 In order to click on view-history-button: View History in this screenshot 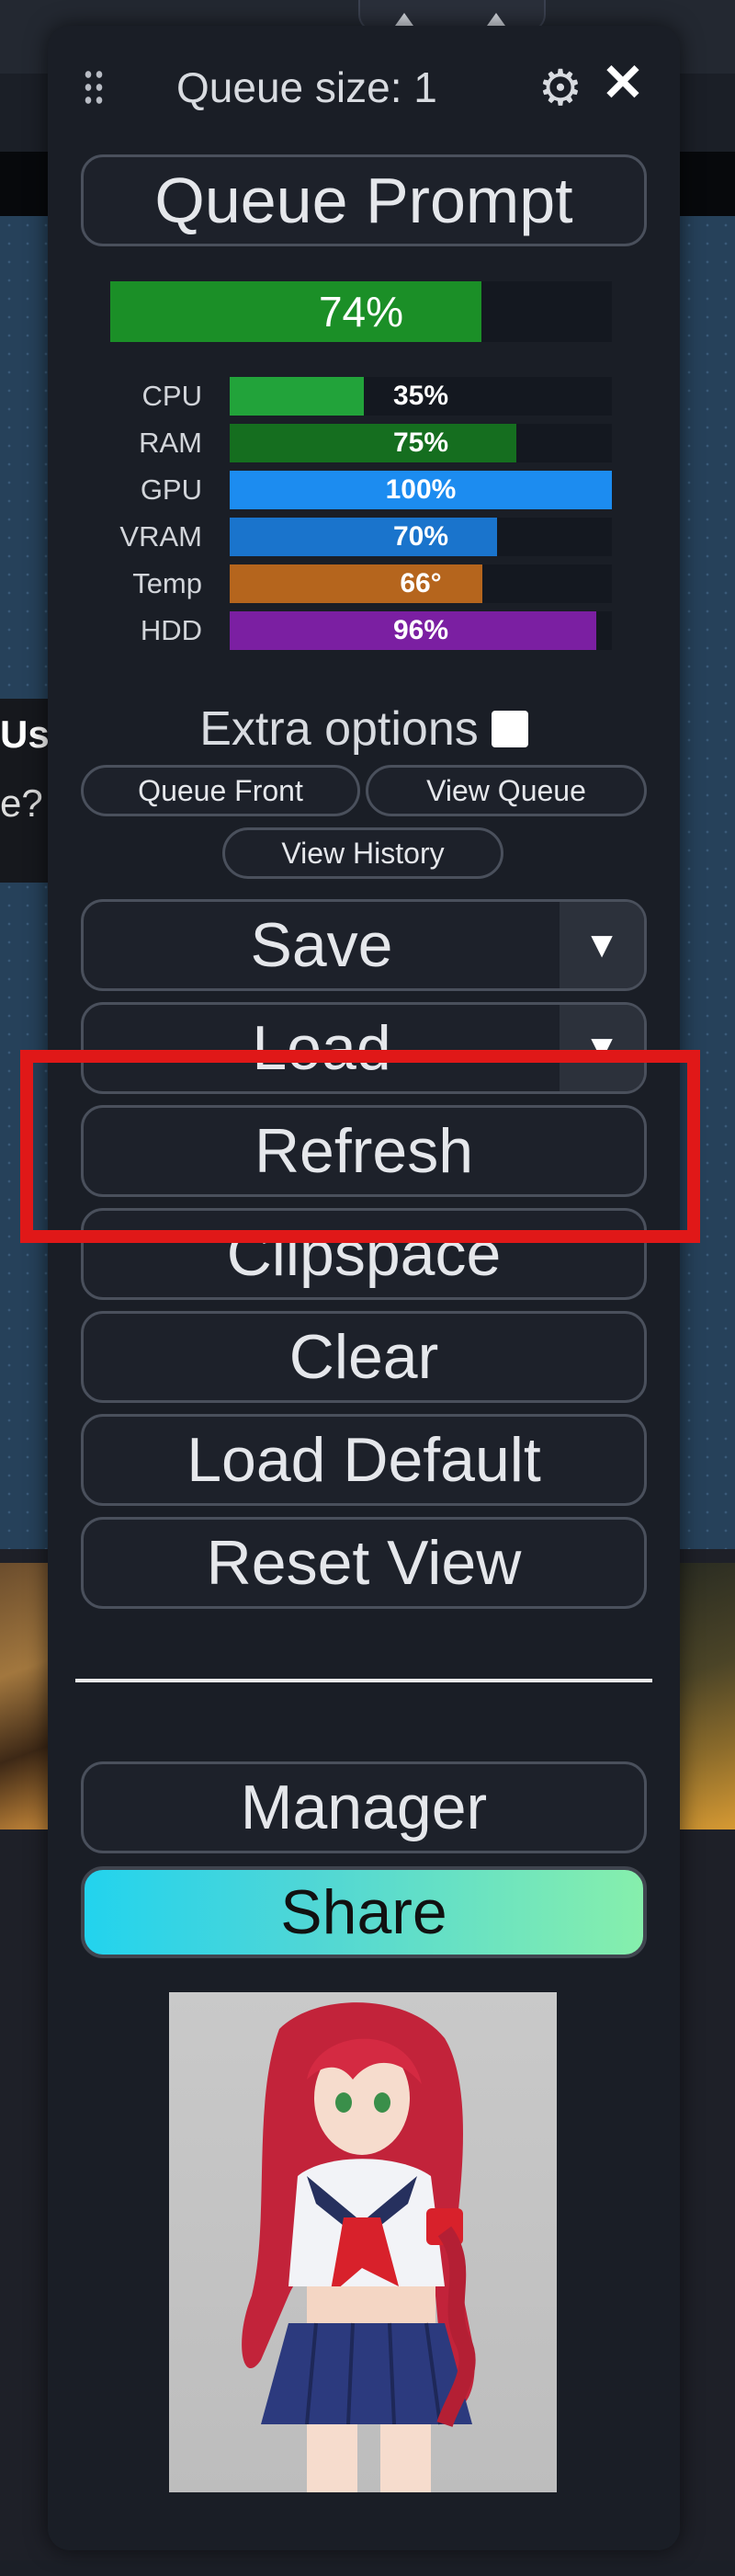, I will do `click(362, 853)`.